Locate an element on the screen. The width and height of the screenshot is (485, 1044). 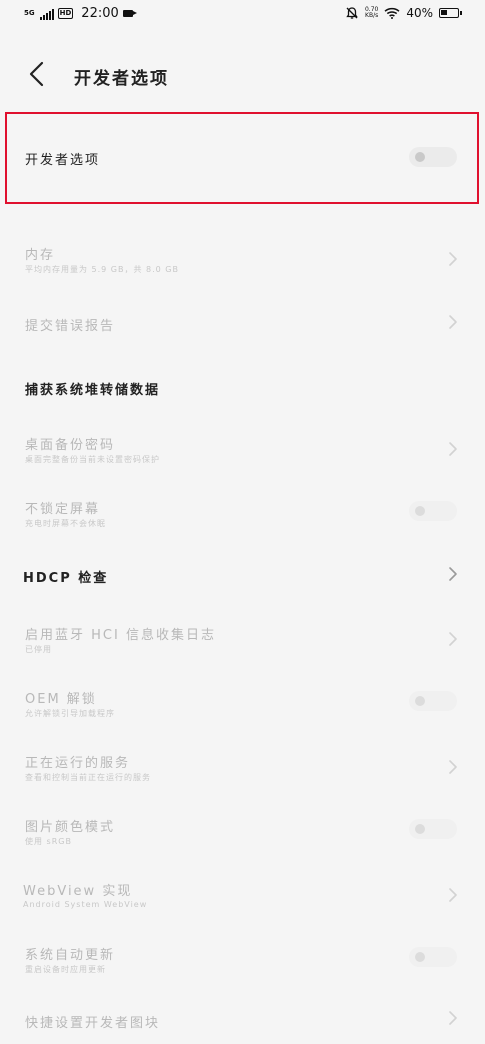
oem-unlock-subtitle: 允许解锁引导加载程序 is located at coordinates (70, 713).